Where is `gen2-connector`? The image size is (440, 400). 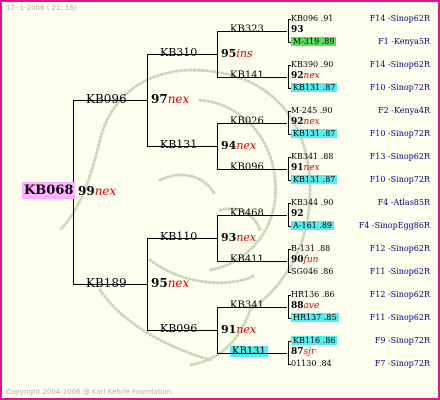 gen2-connector is located at coordinates (182, 146).